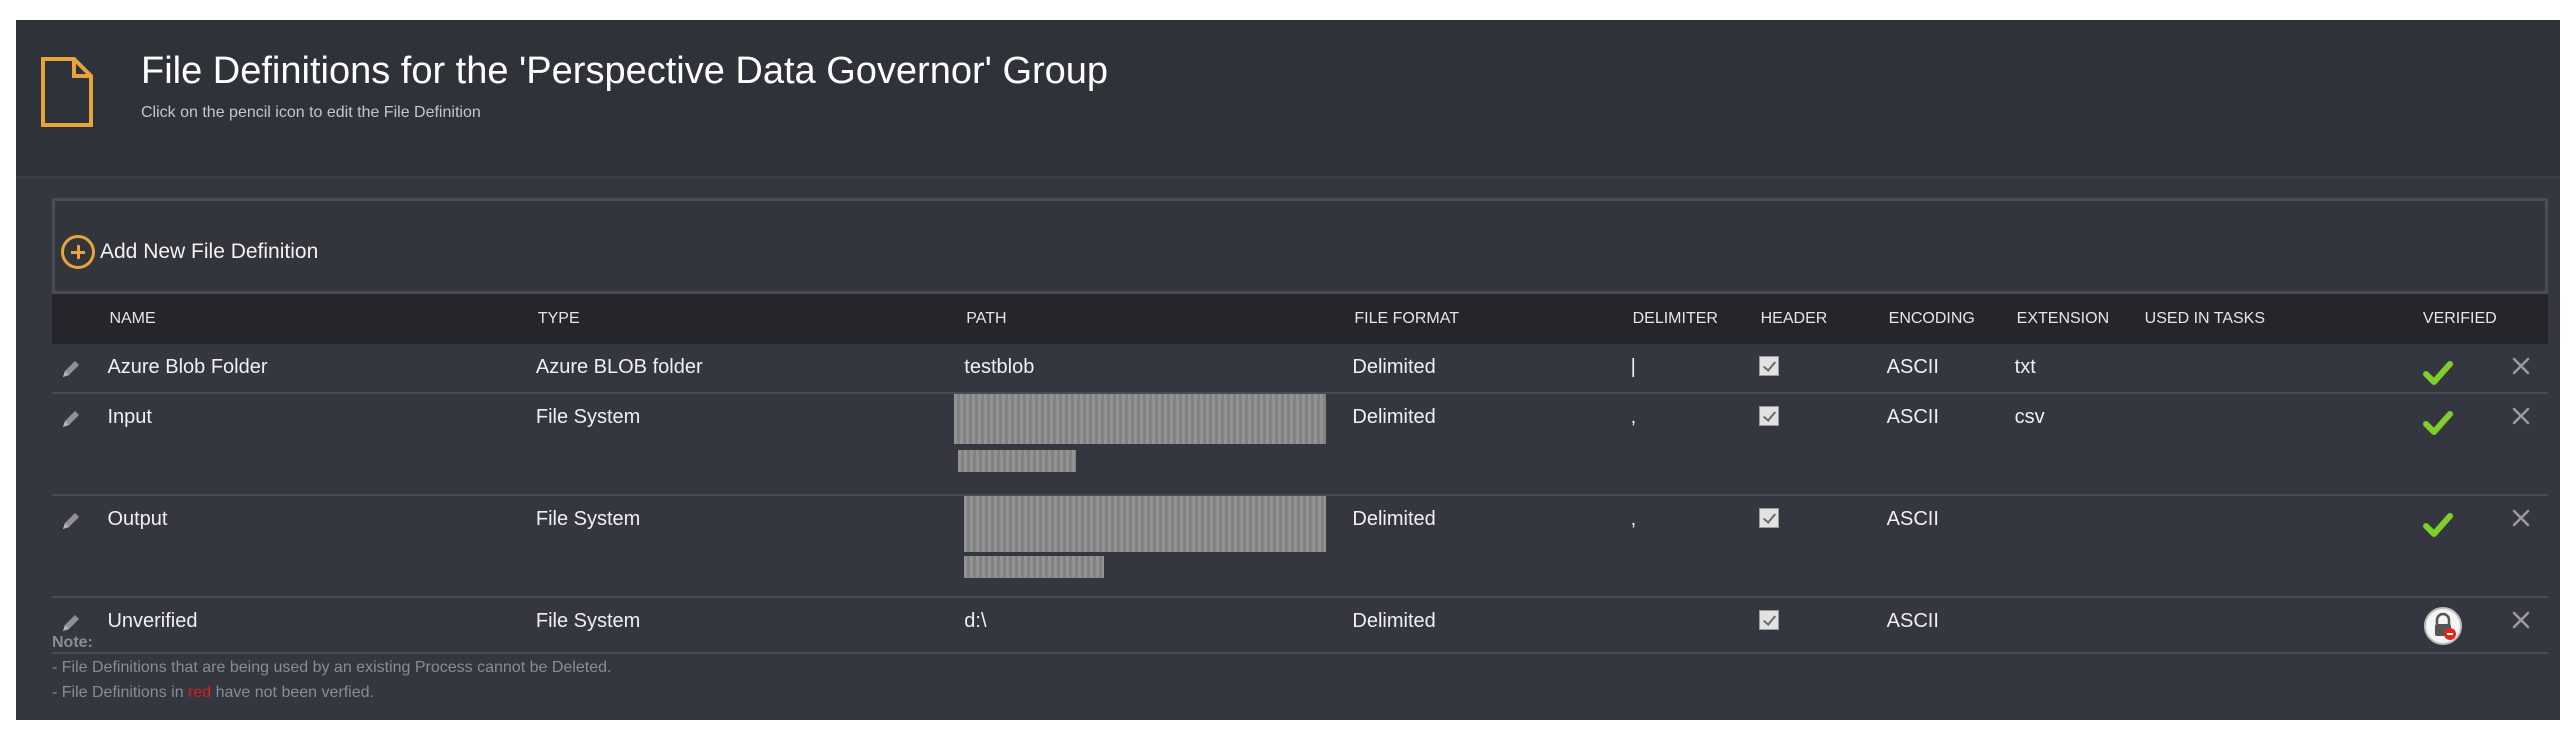 This screenshot has width=2575, height=740. What do you see at coordinates (2443, 626) in the screenshot?
I see `unverified-lock-icon` at bounding box center [2443, 626].